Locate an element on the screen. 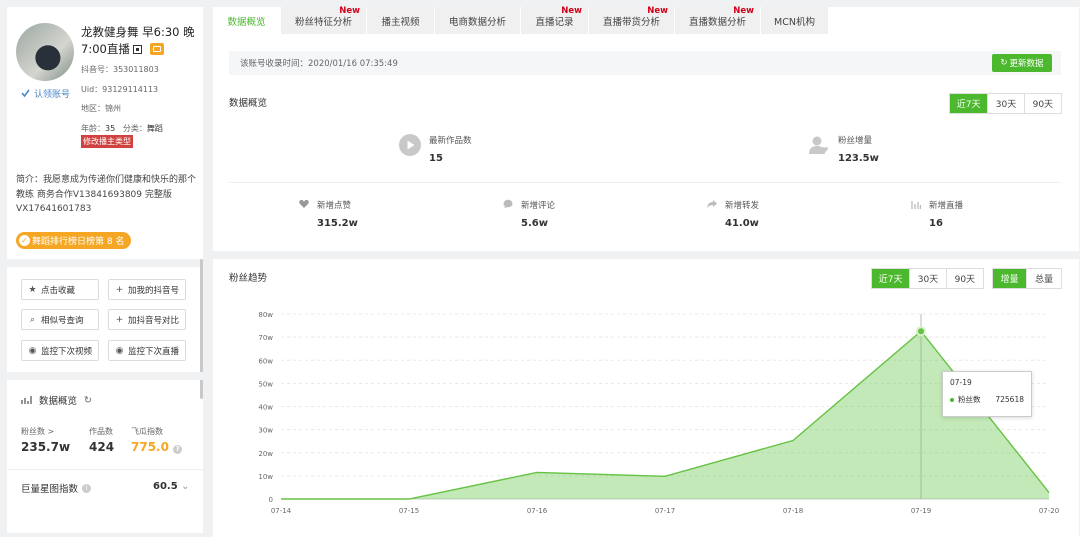 Image resolution: width=1080 pixels, height=537 pixels. tooltip-row: 粉丝数 725618 is located at coordinates (987, 399).